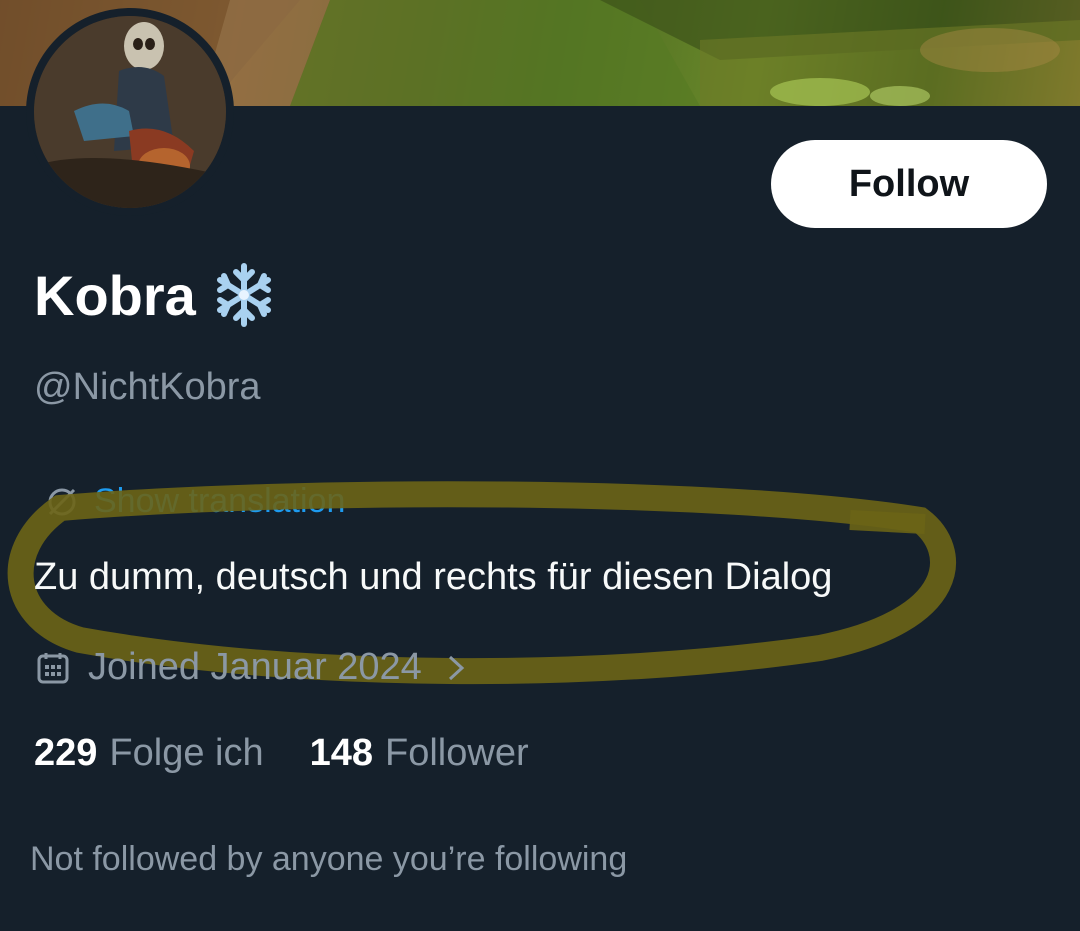  Describe the element at coordinates (244, 295) in the screenshot. I see `snowflake-icon` at that location.